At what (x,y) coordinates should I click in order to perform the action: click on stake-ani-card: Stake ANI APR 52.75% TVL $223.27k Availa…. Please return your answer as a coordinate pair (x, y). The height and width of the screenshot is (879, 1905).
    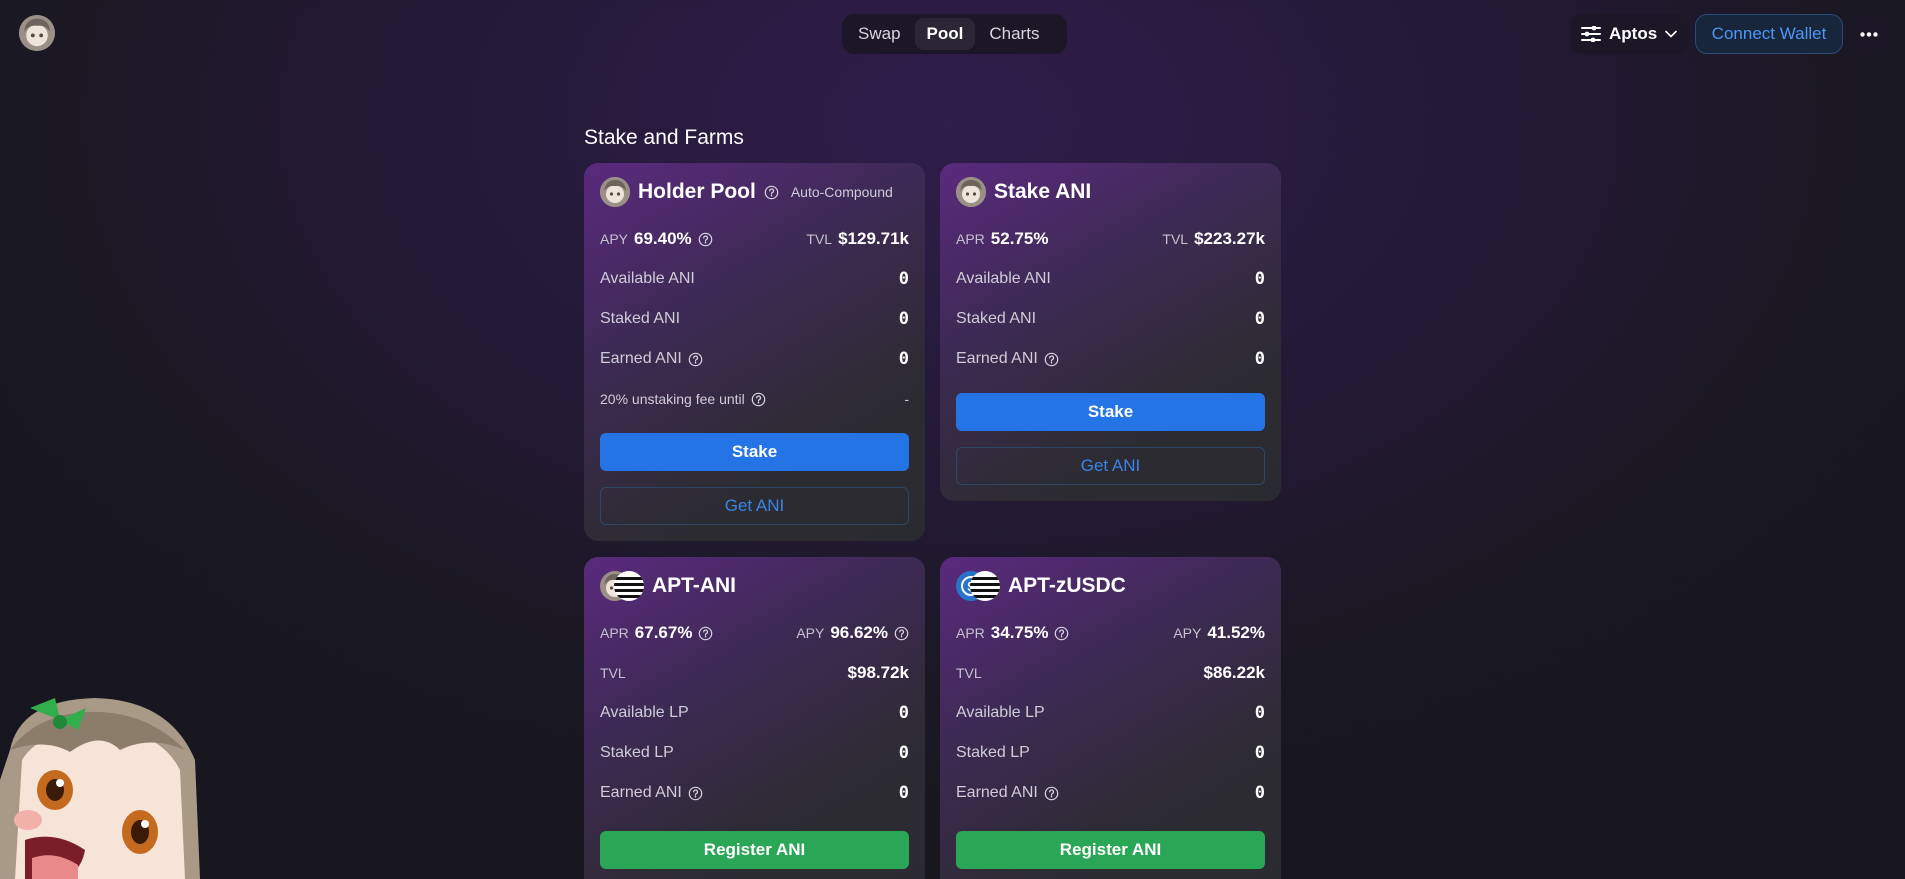
    Looking at the image, I should click on (1110, 332).